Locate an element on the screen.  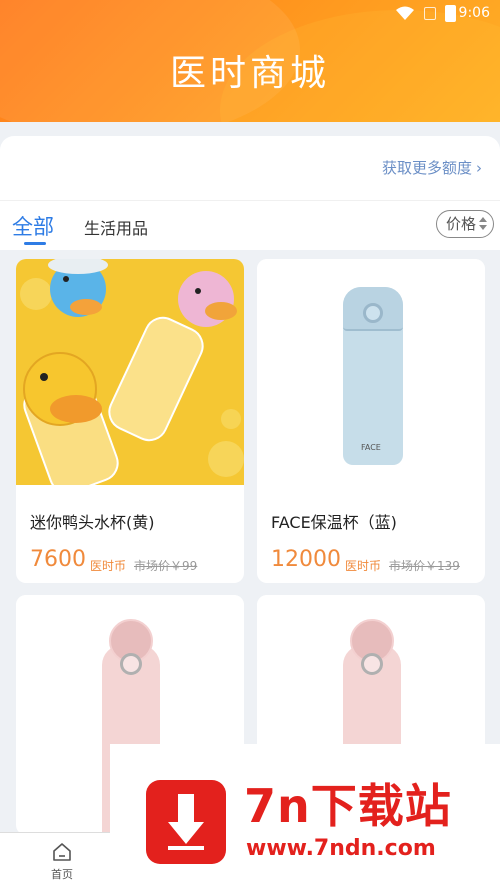
price-sort-button: 价格 is located at coordinates (465, 224).